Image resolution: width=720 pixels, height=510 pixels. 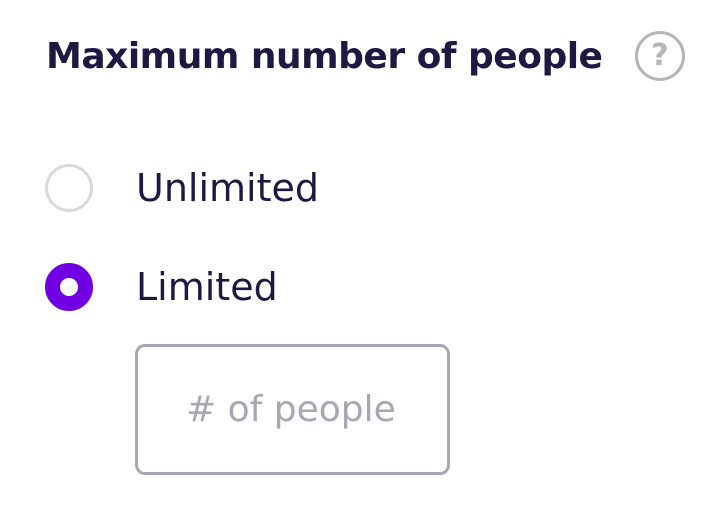 What do you see at coordinates (227, 188) in the screenshot?
I see `radio-label-unlimited: Unlimited` at bounding box center [227, 188].